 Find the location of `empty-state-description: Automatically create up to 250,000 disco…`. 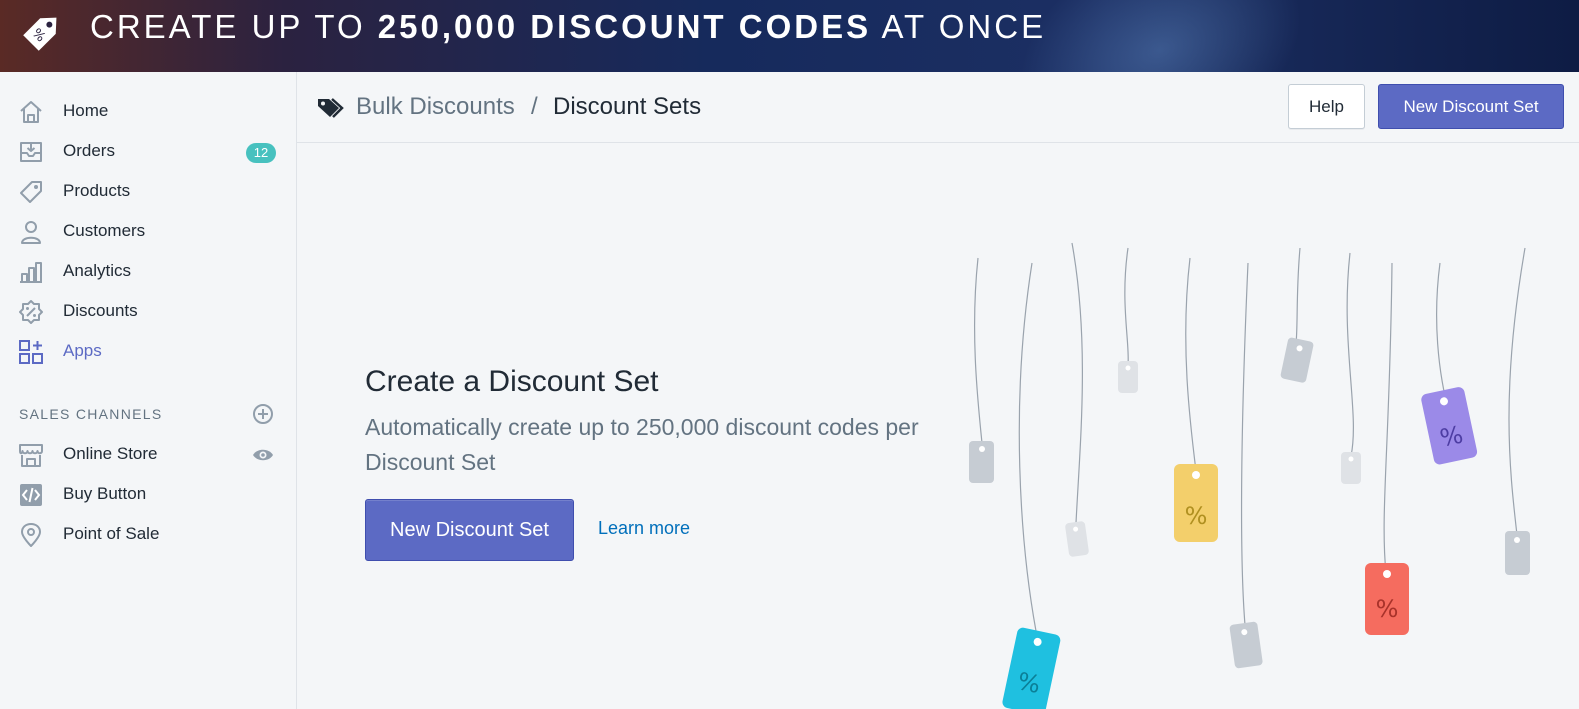

empty-state-description: Automatically create up to 250,000 disco… is located at coordinates (642, 444).